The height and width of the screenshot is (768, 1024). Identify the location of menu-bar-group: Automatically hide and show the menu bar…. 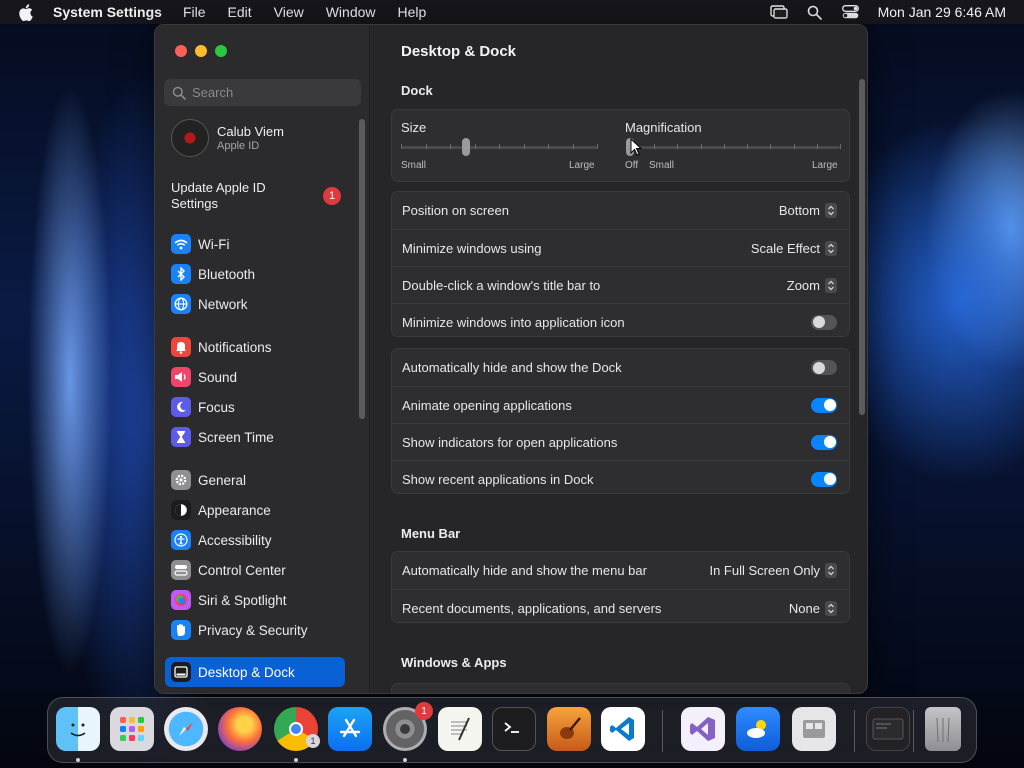
(620, 587).